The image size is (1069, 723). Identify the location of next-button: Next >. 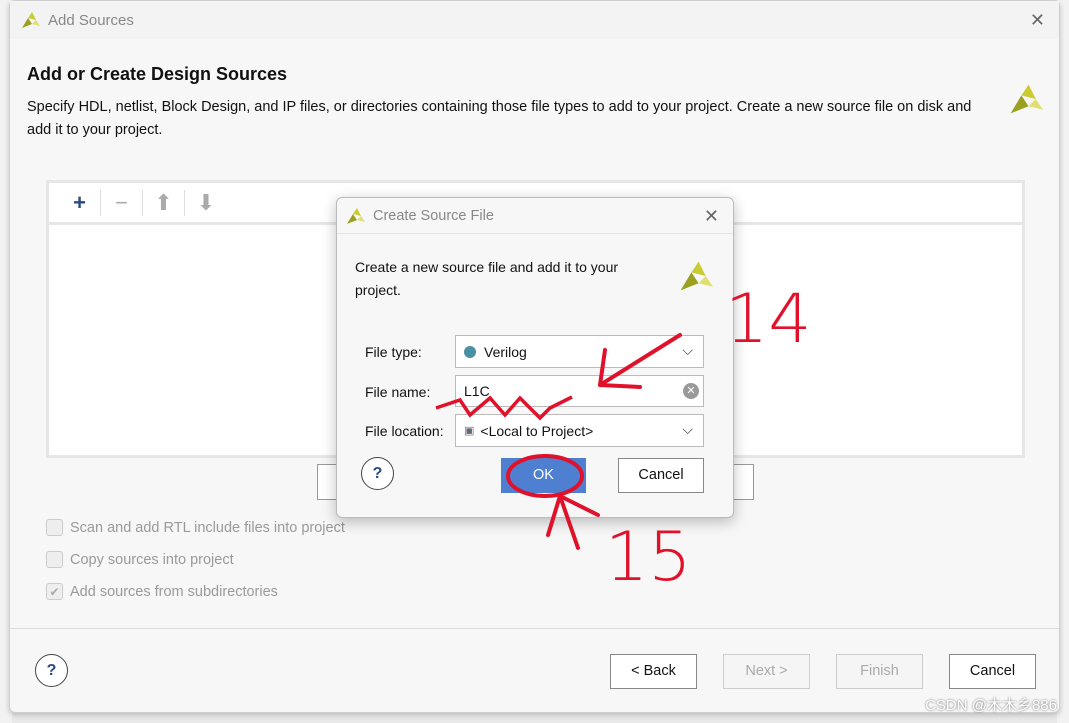
(766, 671).